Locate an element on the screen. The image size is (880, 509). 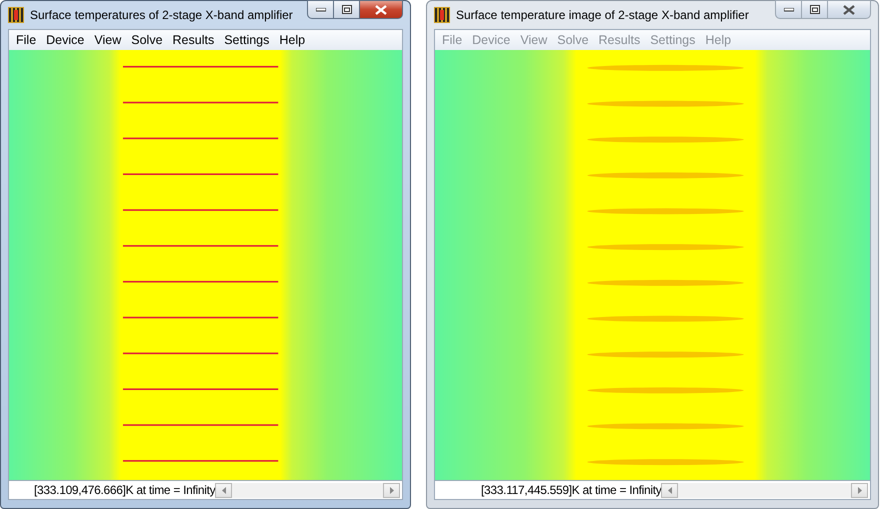
menu-item: Solve is located at coordinates (147, 40).